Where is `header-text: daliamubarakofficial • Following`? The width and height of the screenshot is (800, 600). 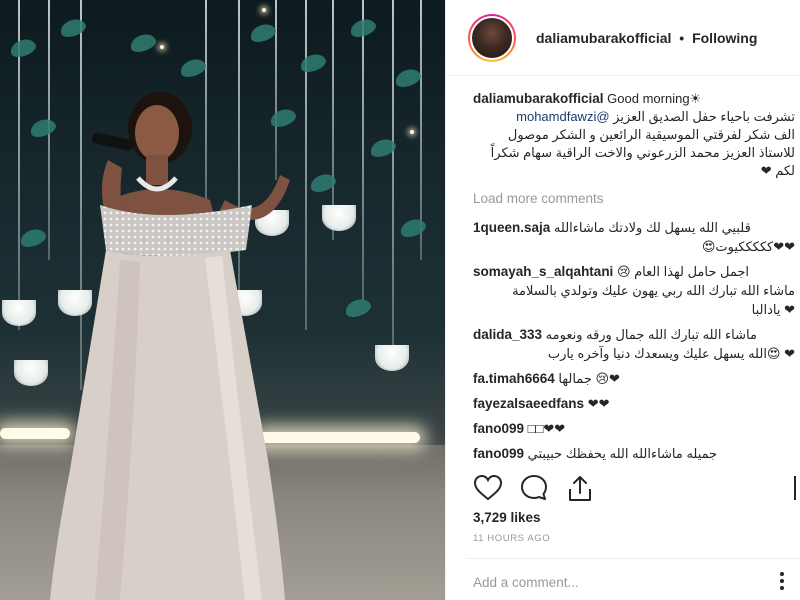 header-text: daliamubarakofficial • Following is located at coordinates (646, 38).